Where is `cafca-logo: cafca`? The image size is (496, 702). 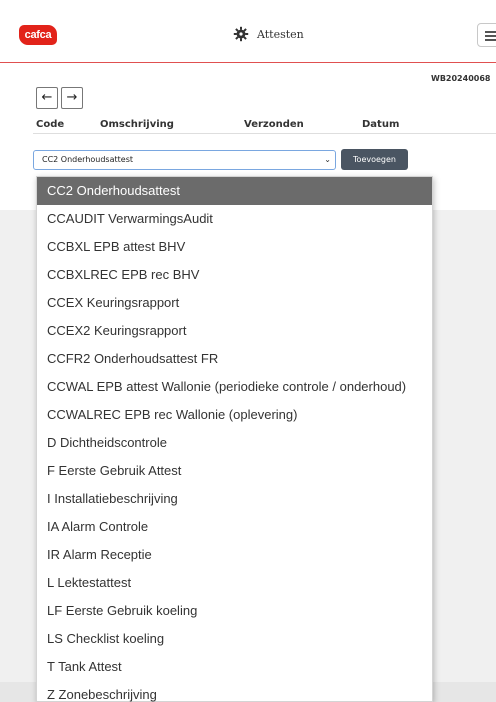 cafca-logo: cafca is located at coordinates (38, 35).